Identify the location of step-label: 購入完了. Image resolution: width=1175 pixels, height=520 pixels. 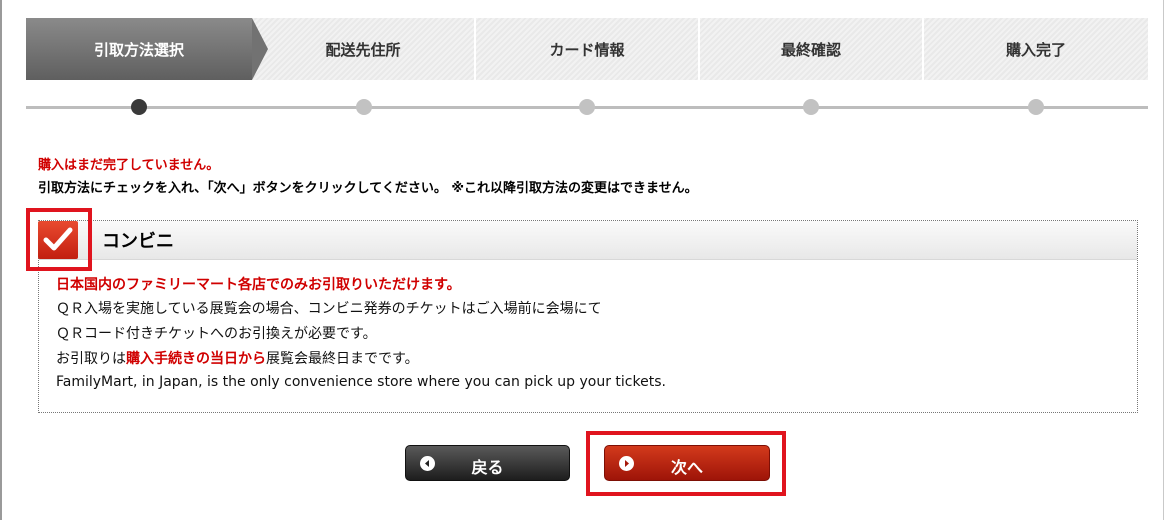
(1035, 49).